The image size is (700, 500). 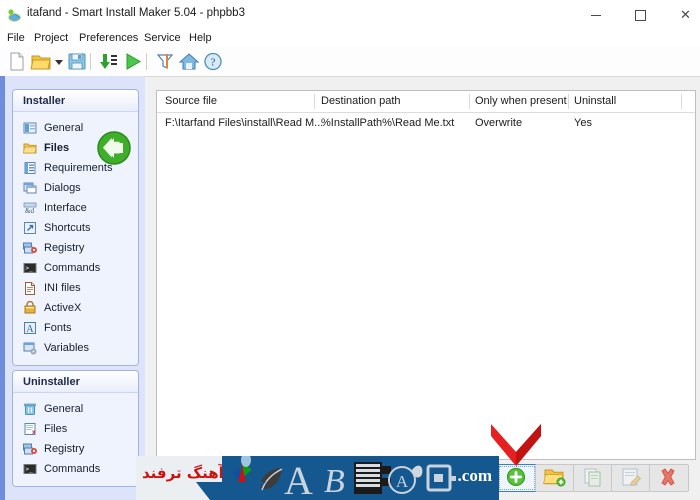 What do you see at coordinates (14, 15) in the screenshot?
I see `app-icon` at bounding box center [14, 15].